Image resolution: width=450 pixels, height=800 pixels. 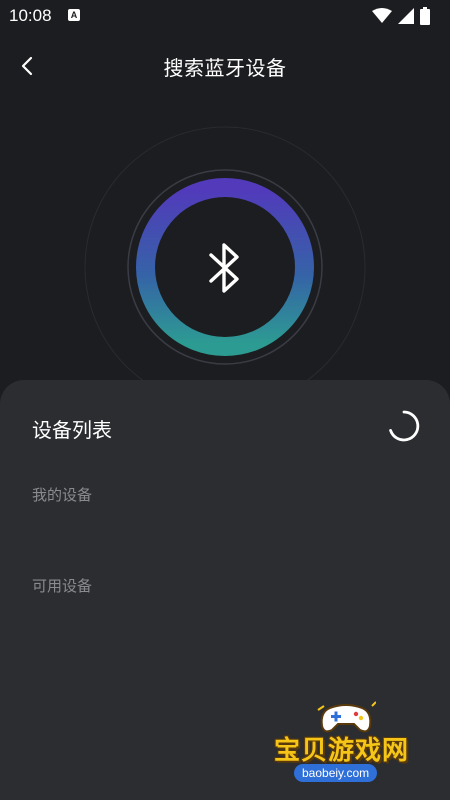 What do you see at coordinates (30, 15) in the screenshot?
I see `status-time: 10:08` at bounding box center [30, 15].